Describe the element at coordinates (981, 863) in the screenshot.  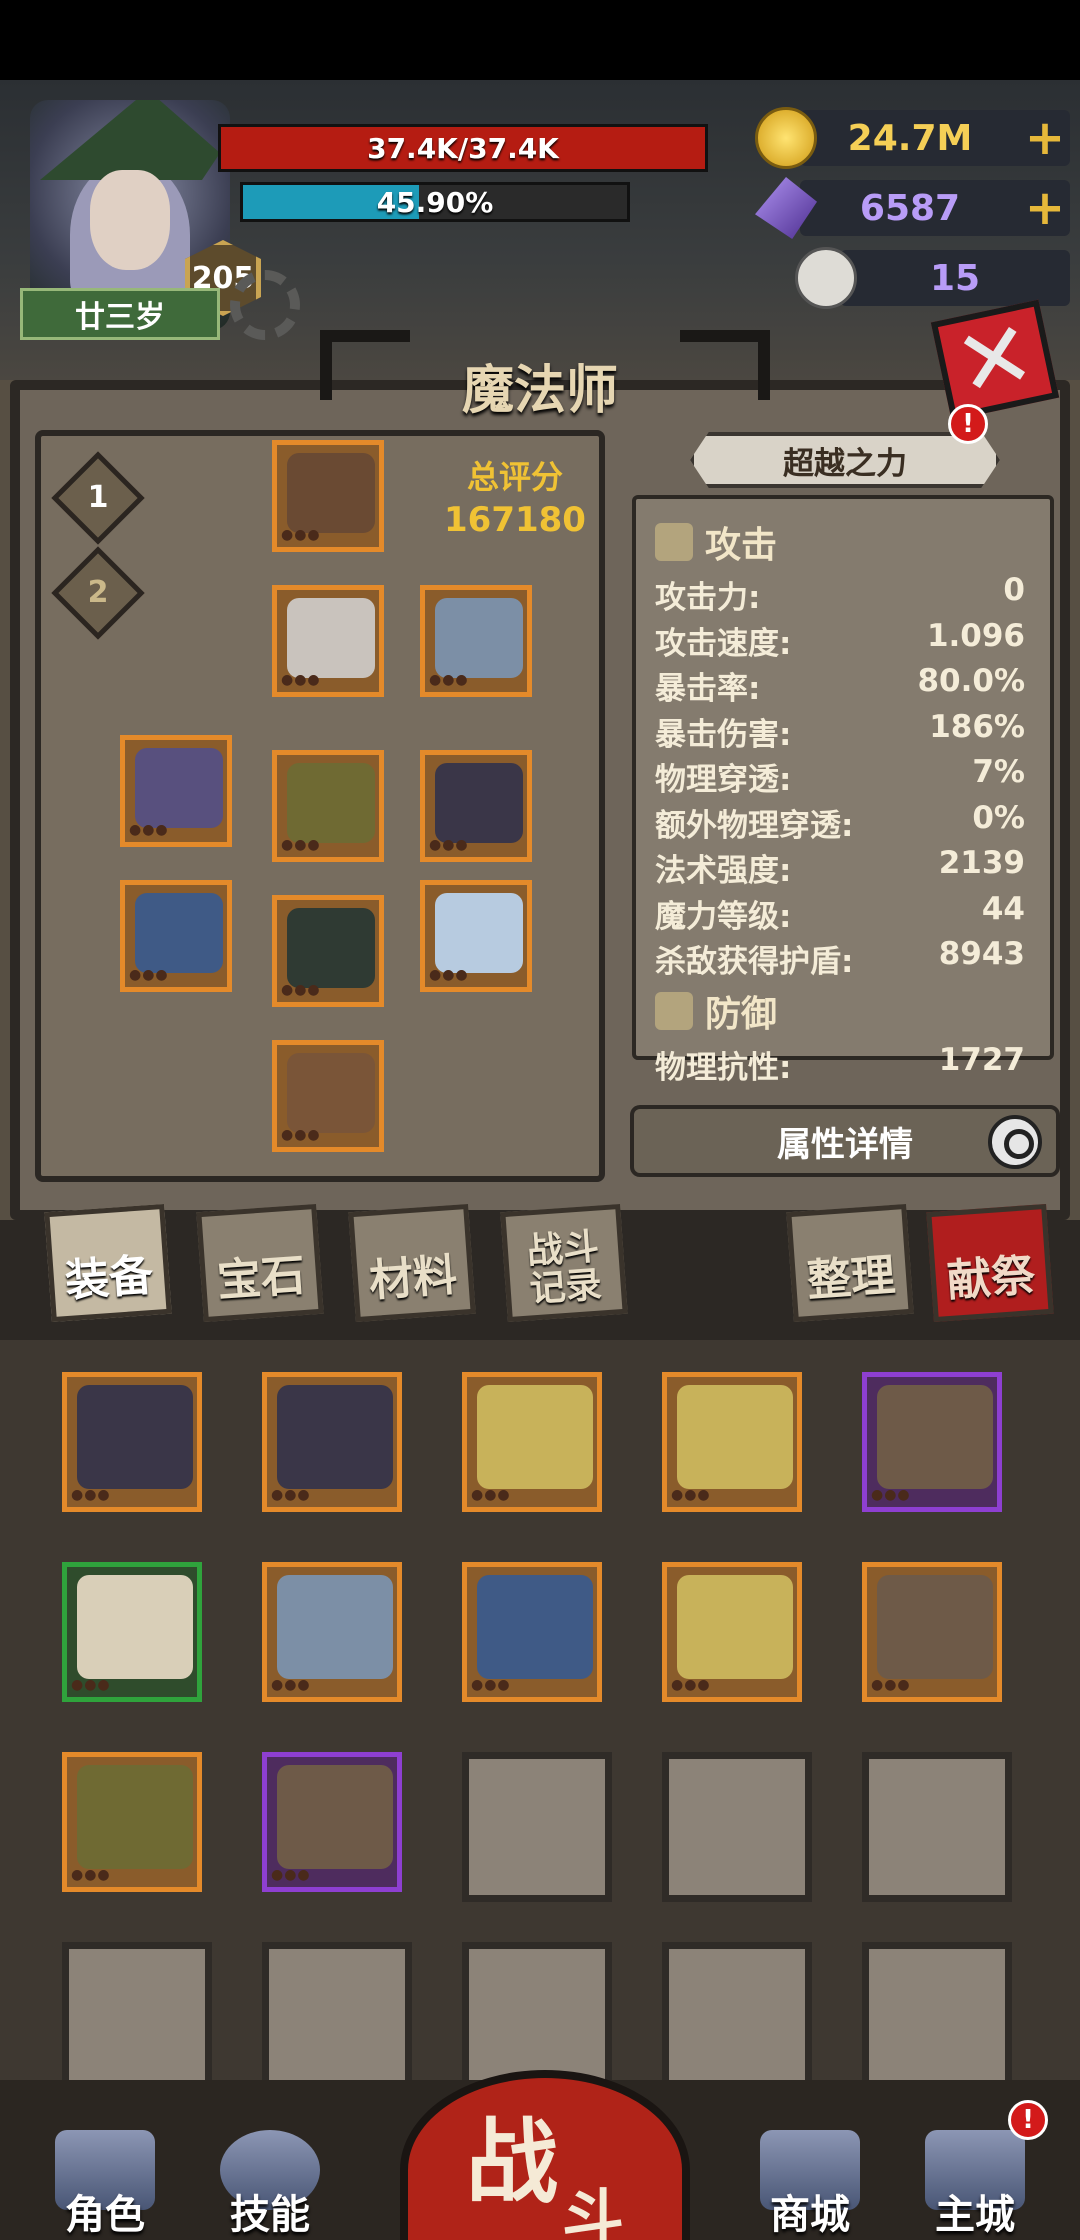
I see `attack-value: 2139` at that location.